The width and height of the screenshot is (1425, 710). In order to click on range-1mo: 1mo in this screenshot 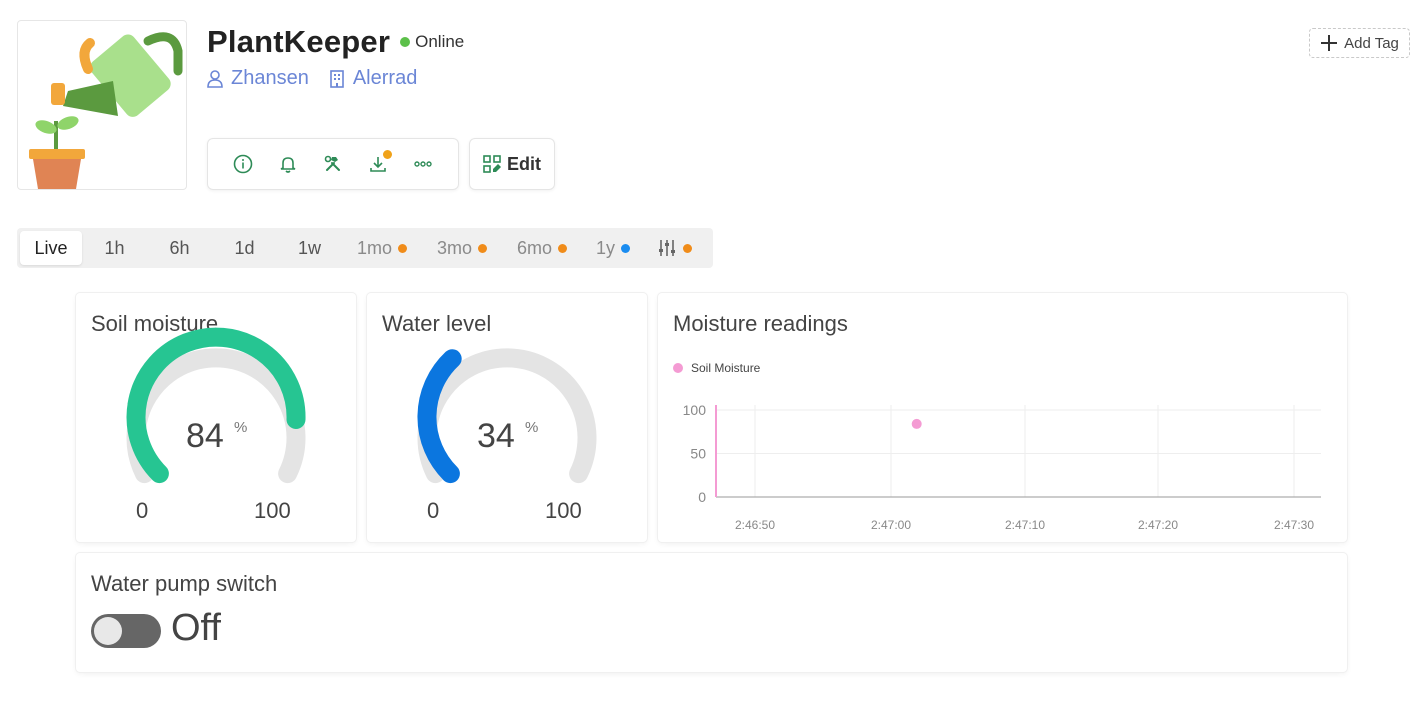, I will do `click(382, 248)`.